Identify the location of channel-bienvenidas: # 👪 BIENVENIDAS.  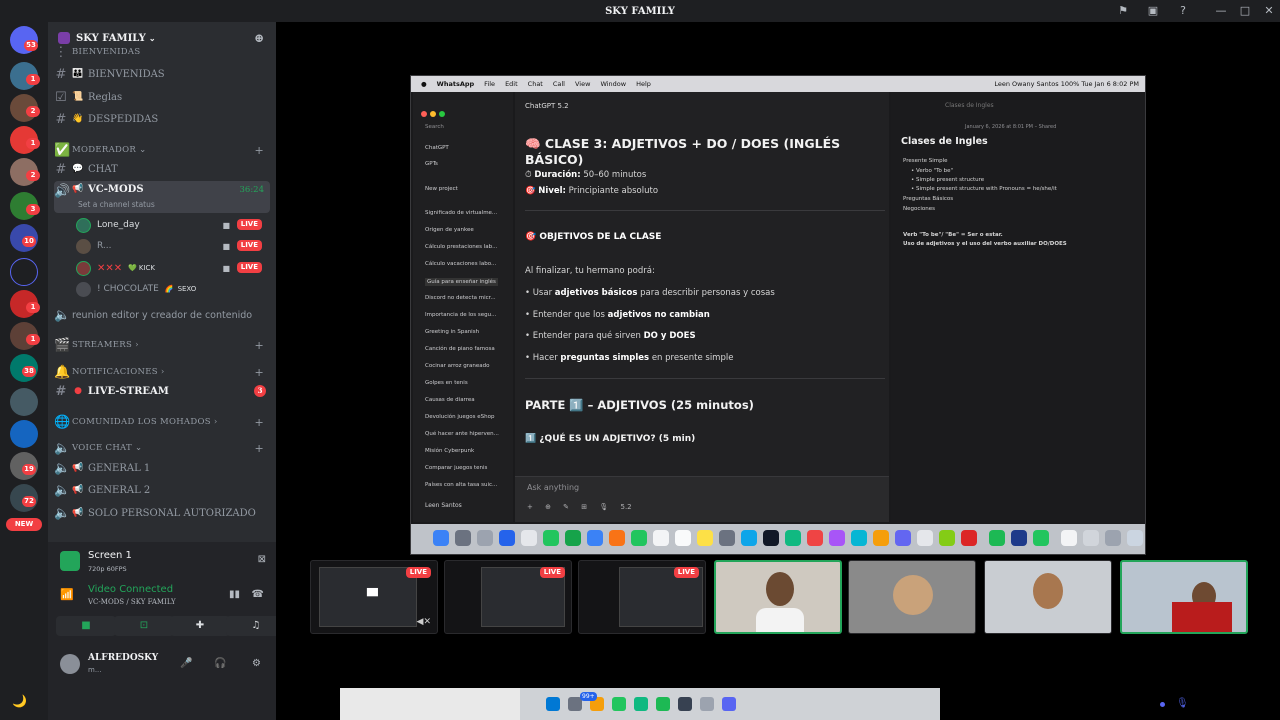
(162, 74).